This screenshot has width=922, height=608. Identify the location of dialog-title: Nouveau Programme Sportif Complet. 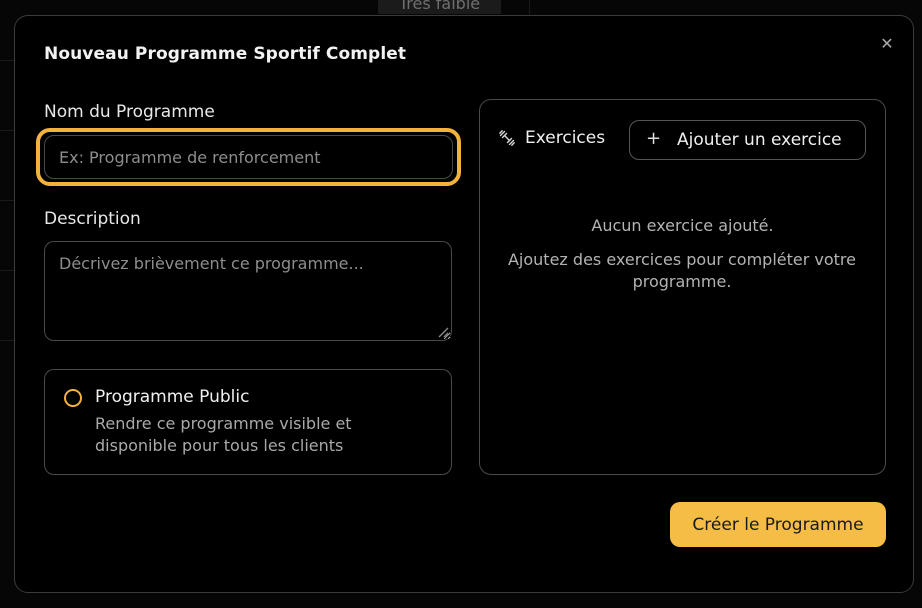
(225, 54).